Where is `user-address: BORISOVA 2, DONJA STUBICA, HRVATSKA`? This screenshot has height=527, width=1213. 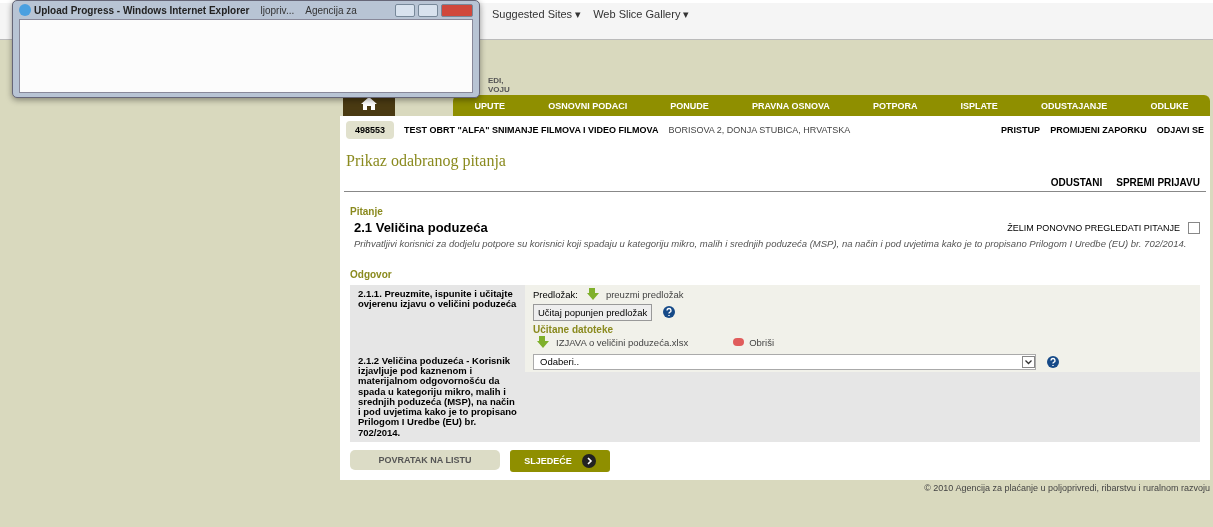 user-address: BORISOVA 2, DONJA STUBICA, HRVATSKA is located at coordinates (759, 130).